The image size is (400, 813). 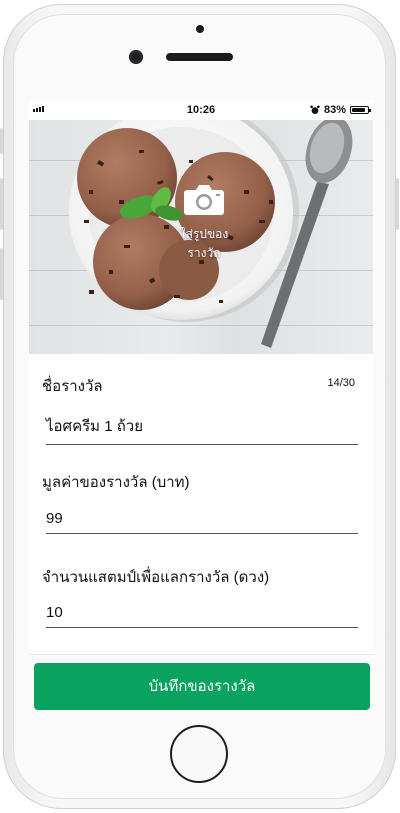 What do you see at coordinates (200, 29) in the screenshot?
I see `proximity-sensor` at bounding box center [200, 29].